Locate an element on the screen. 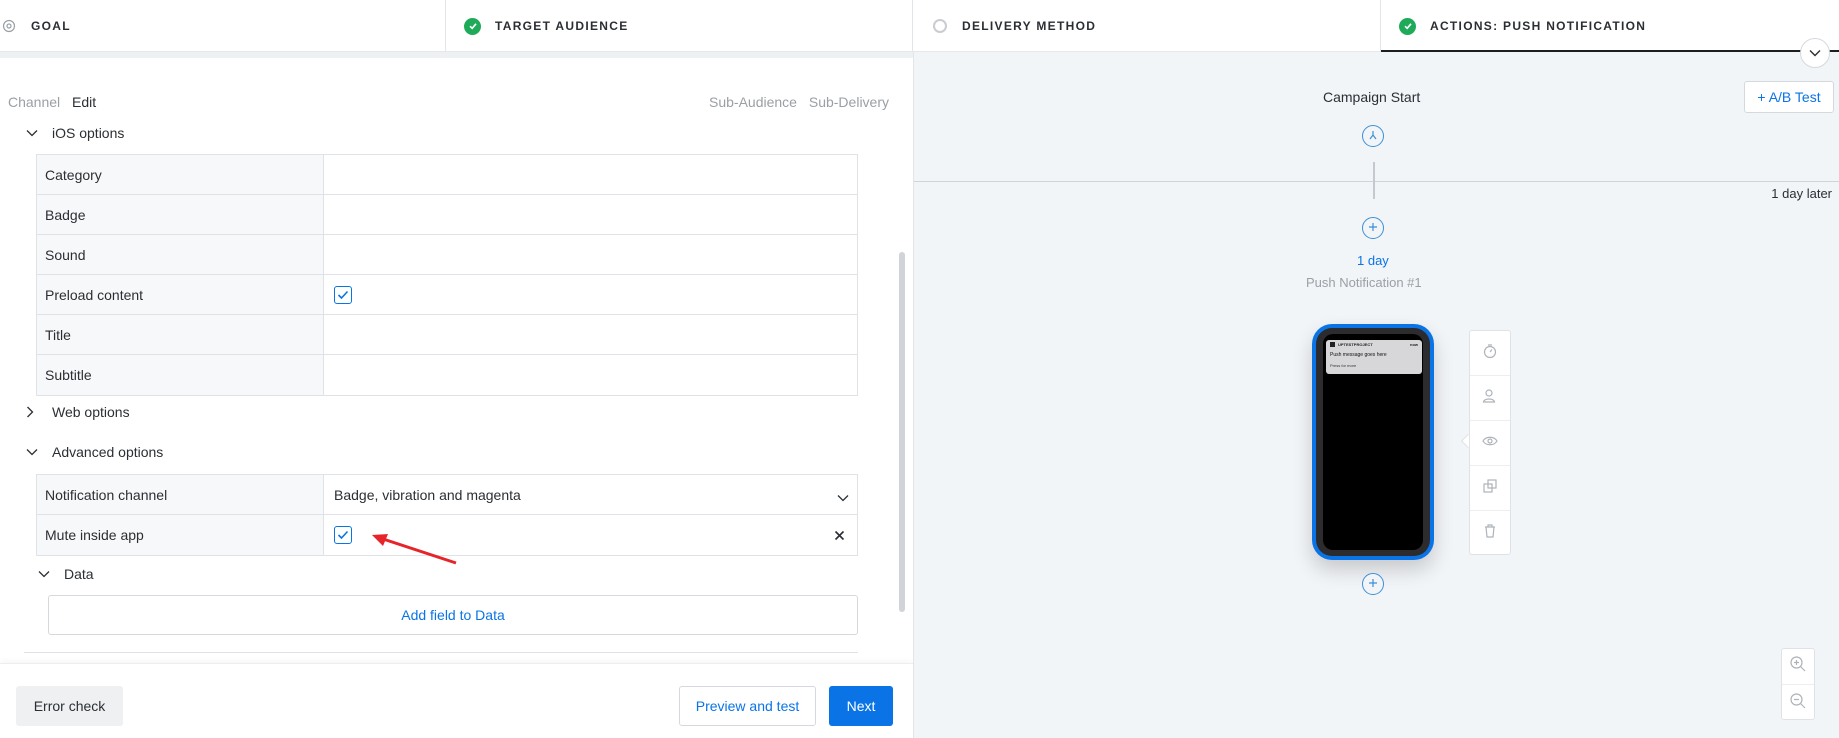 This screenshot has width=1839, height=738. field-label: Preload content is located at coordinates (180, 294).